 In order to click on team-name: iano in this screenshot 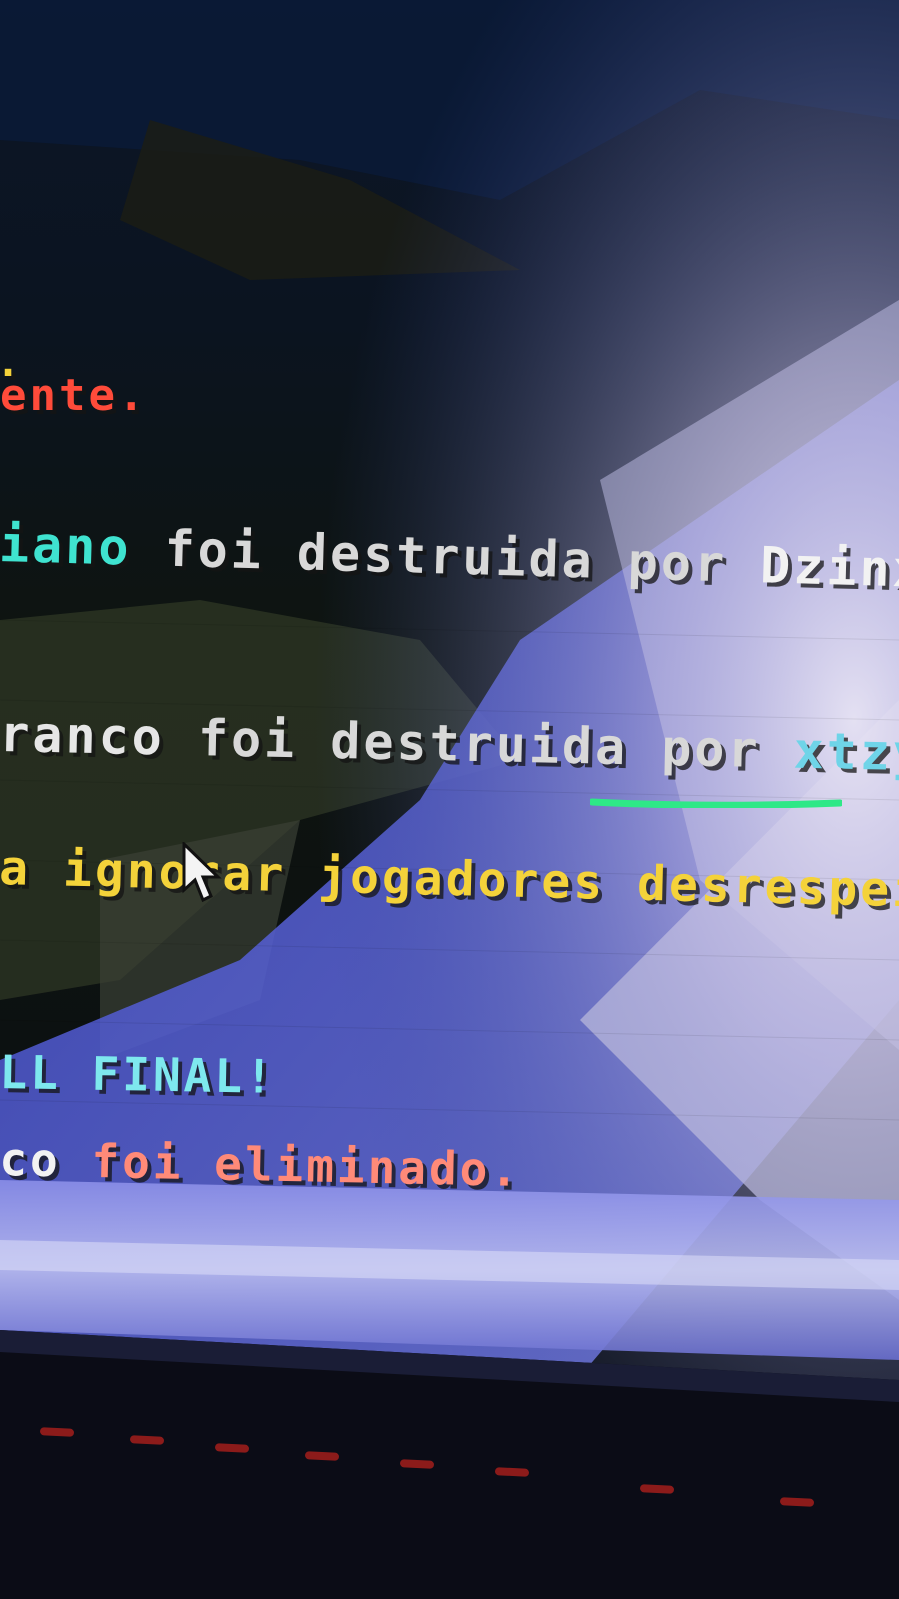, I will do `click(66, 546)`.